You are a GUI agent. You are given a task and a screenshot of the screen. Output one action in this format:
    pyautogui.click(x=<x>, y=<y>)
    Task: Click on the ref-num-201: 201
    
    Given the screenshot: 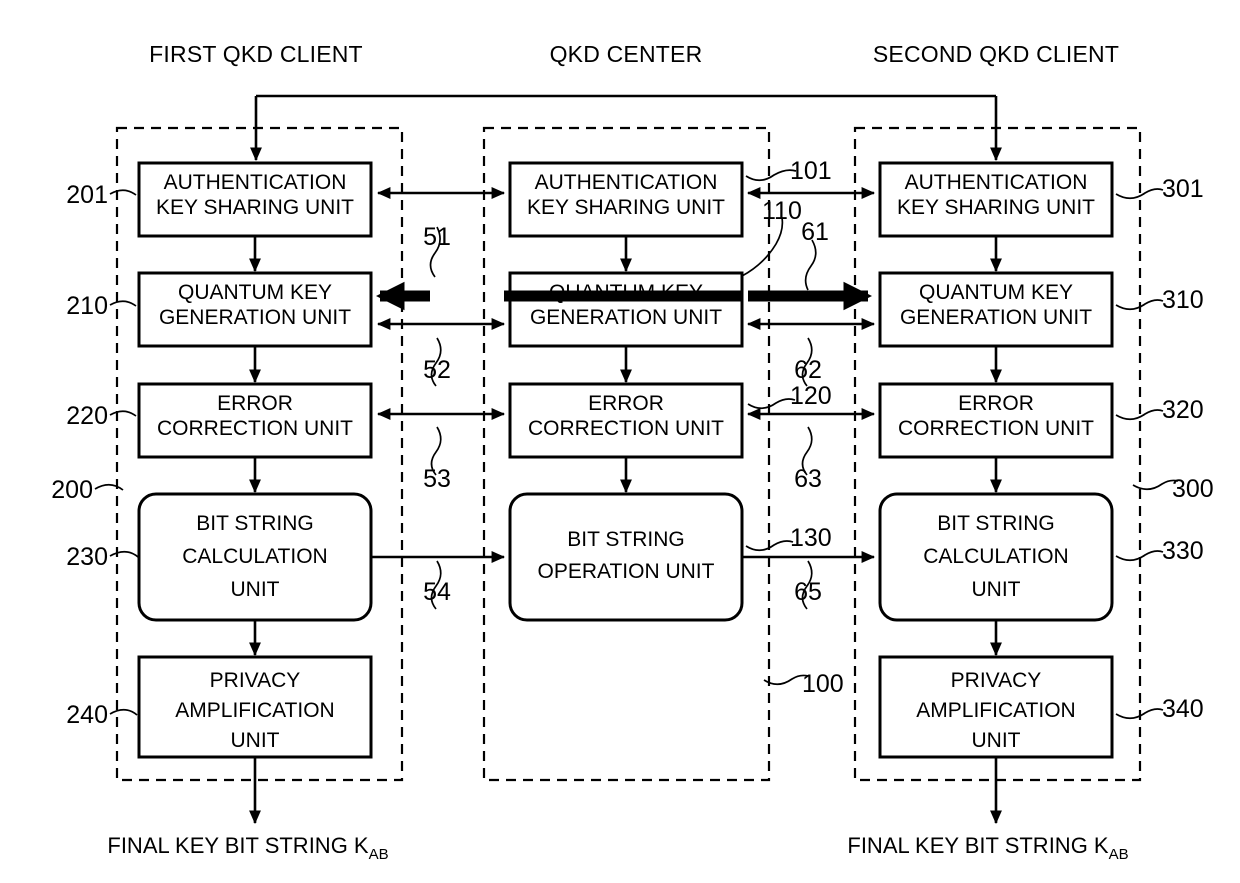 What is the action you would take?
    pyautogui.click(x=87, y=195)
    